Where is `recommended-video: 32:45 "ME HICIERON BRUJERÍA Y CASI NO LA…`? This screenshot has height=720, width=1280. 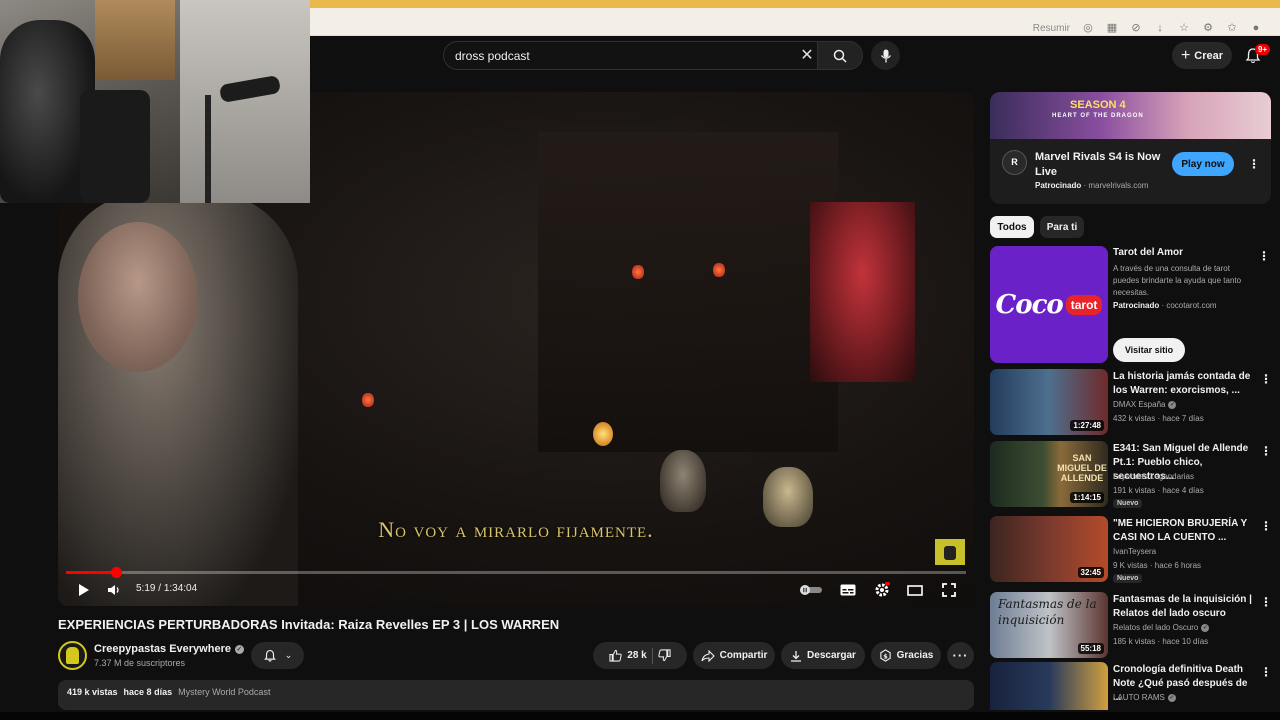
recommended-video: 32:45 "ME HICIERON BRUJERÍA Y CASI NO LA… is located at coordinates (1131, 550).